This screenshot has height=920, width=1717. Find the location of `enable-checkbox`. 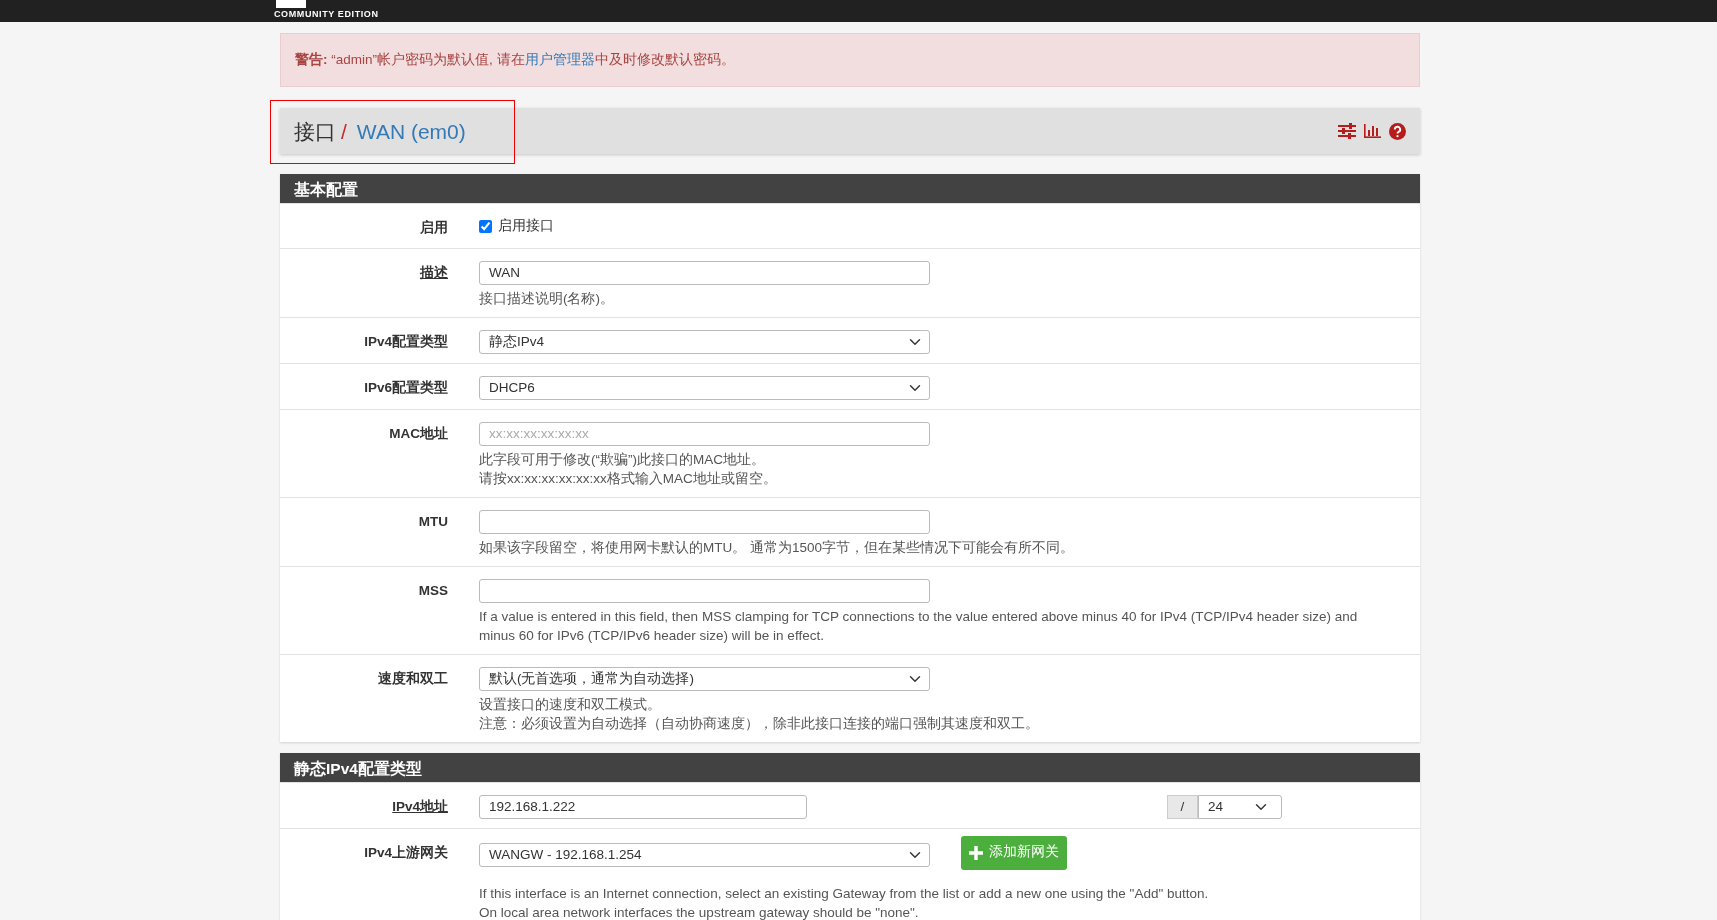

enable-checkbox is located at coordinates (485, 226).